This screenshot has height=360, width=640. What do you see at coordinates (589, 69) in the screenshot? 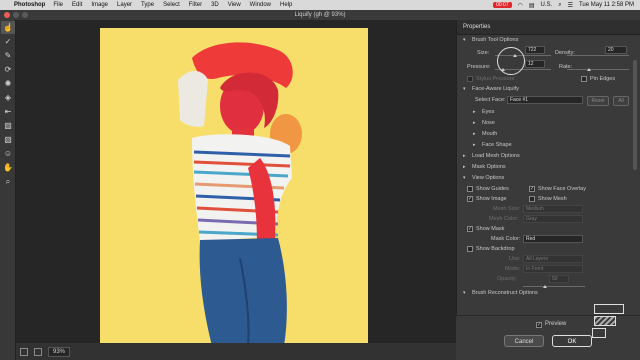
I see `rate-slider-knob` at bounding box center [589, 69].